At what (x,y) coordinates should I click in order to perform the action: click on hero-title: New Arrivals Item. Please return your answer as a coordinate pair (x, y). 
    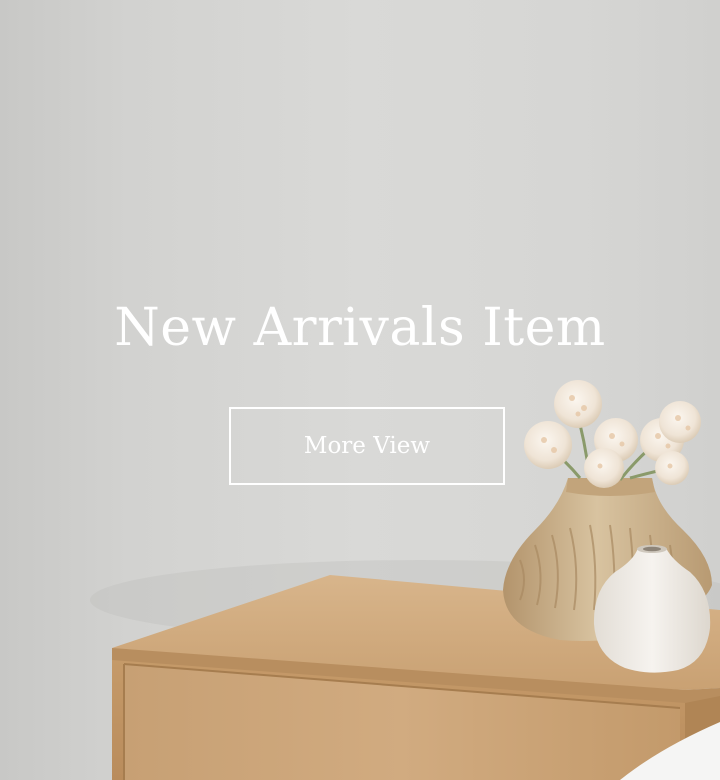
    Looking at the image, I should click on (360, 328).